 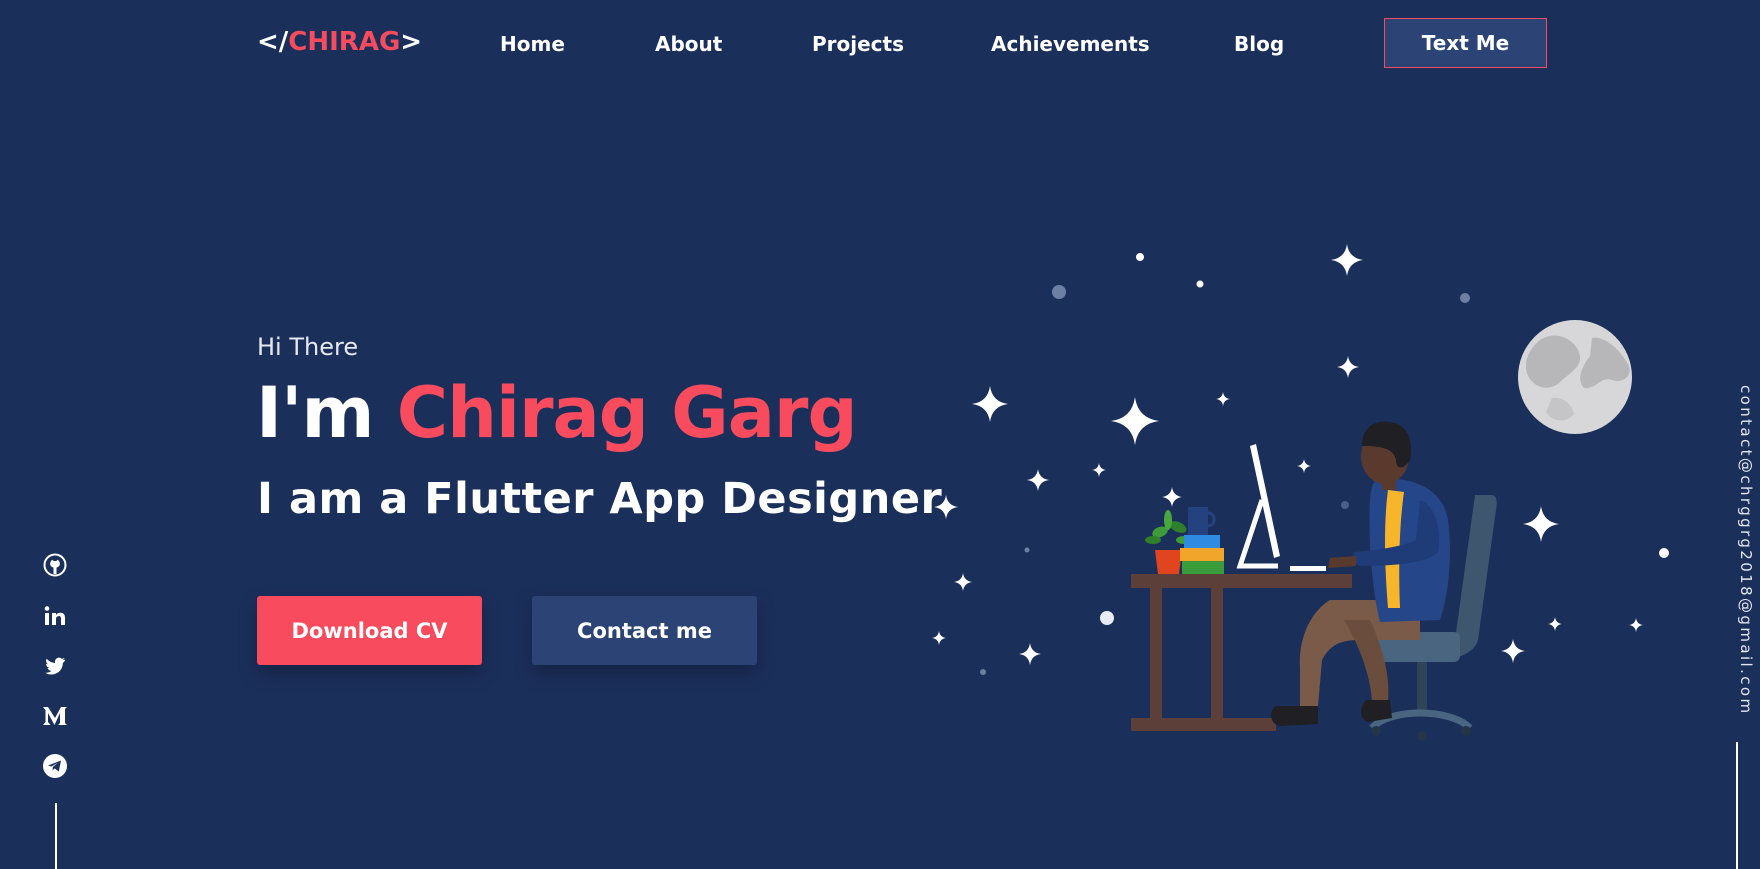 I want to click on logo-open-bracket: </, so click(x=273, y=42).